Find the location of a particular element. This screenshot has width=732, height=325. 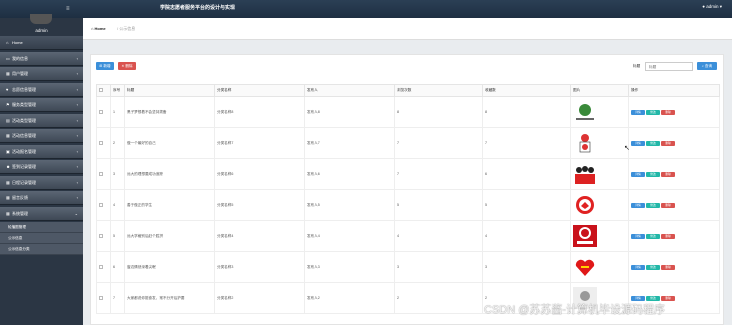

sidebar-item-label: 活动信息管理 is located at coordinates (24, 135).